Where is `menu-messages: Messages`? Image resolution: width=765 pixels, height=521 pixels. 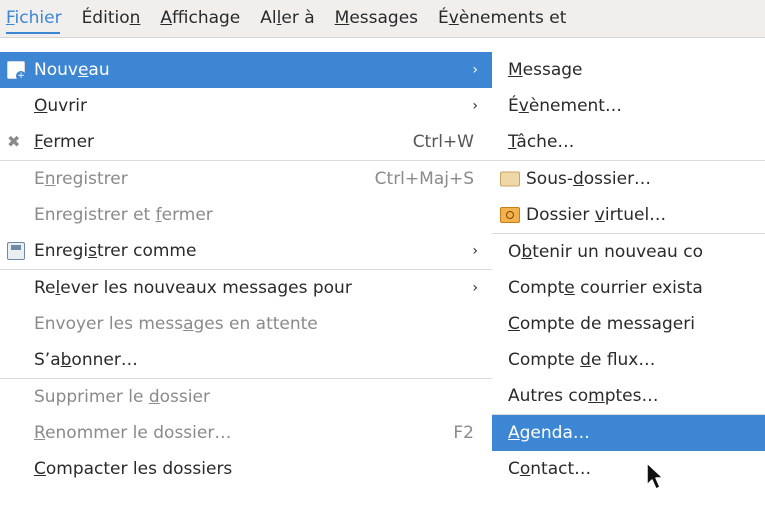
menu-messages: Messages is located at coordinates (376, 18).